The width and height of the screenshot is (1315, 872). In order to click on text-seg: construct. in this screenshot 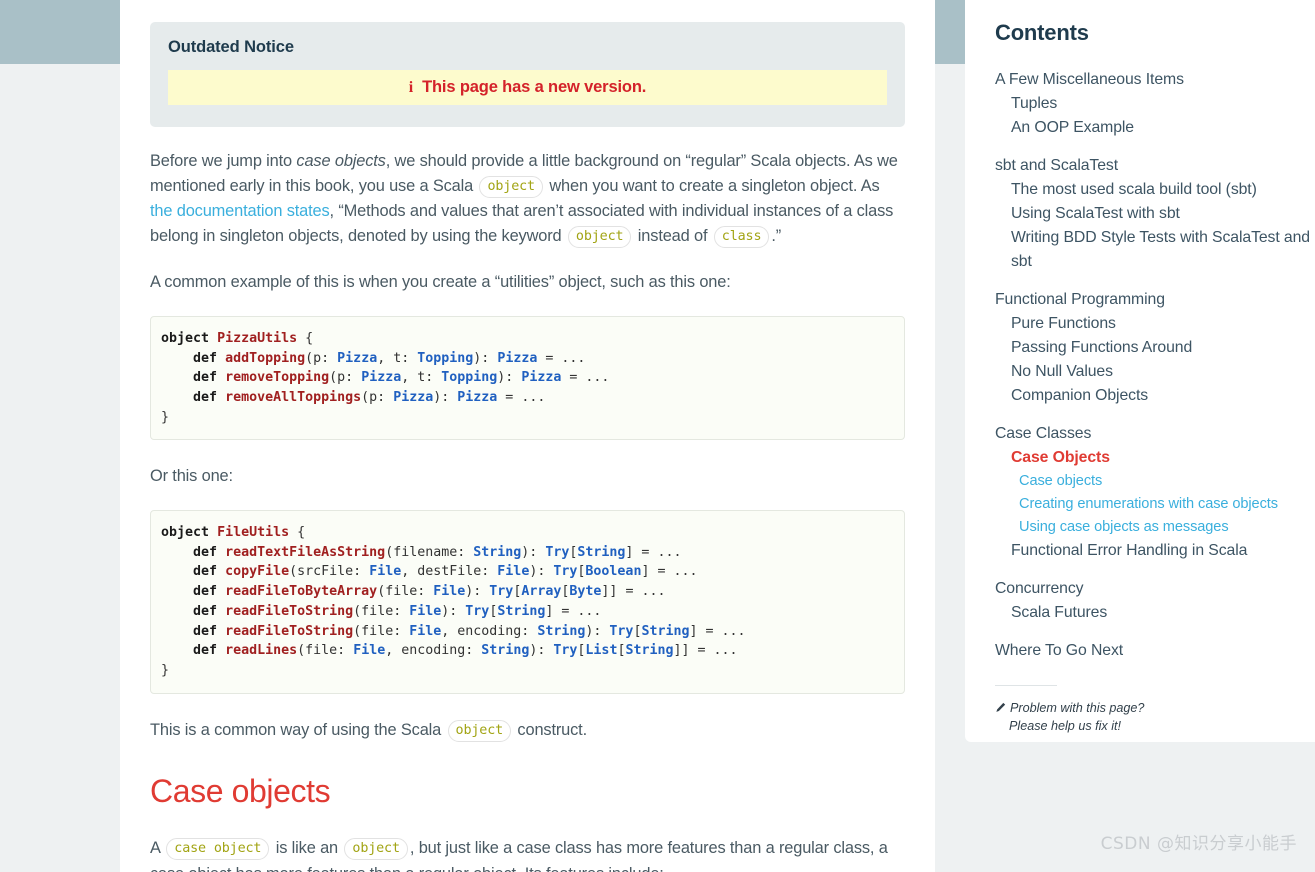, I will do `click(550, 729)`.